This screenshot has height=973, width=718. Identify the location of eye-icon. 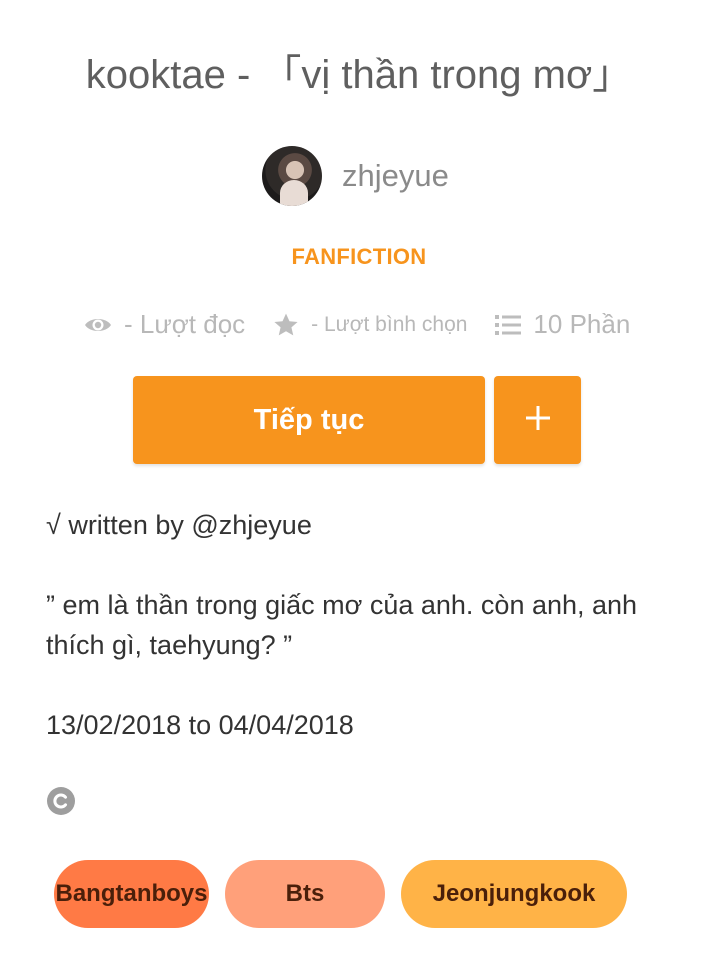
(98, 325).